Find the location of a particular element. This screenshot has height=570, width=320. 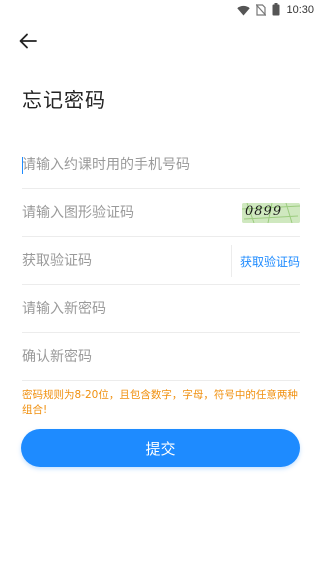

confirm-password-row is located at coordinates (161, 357).